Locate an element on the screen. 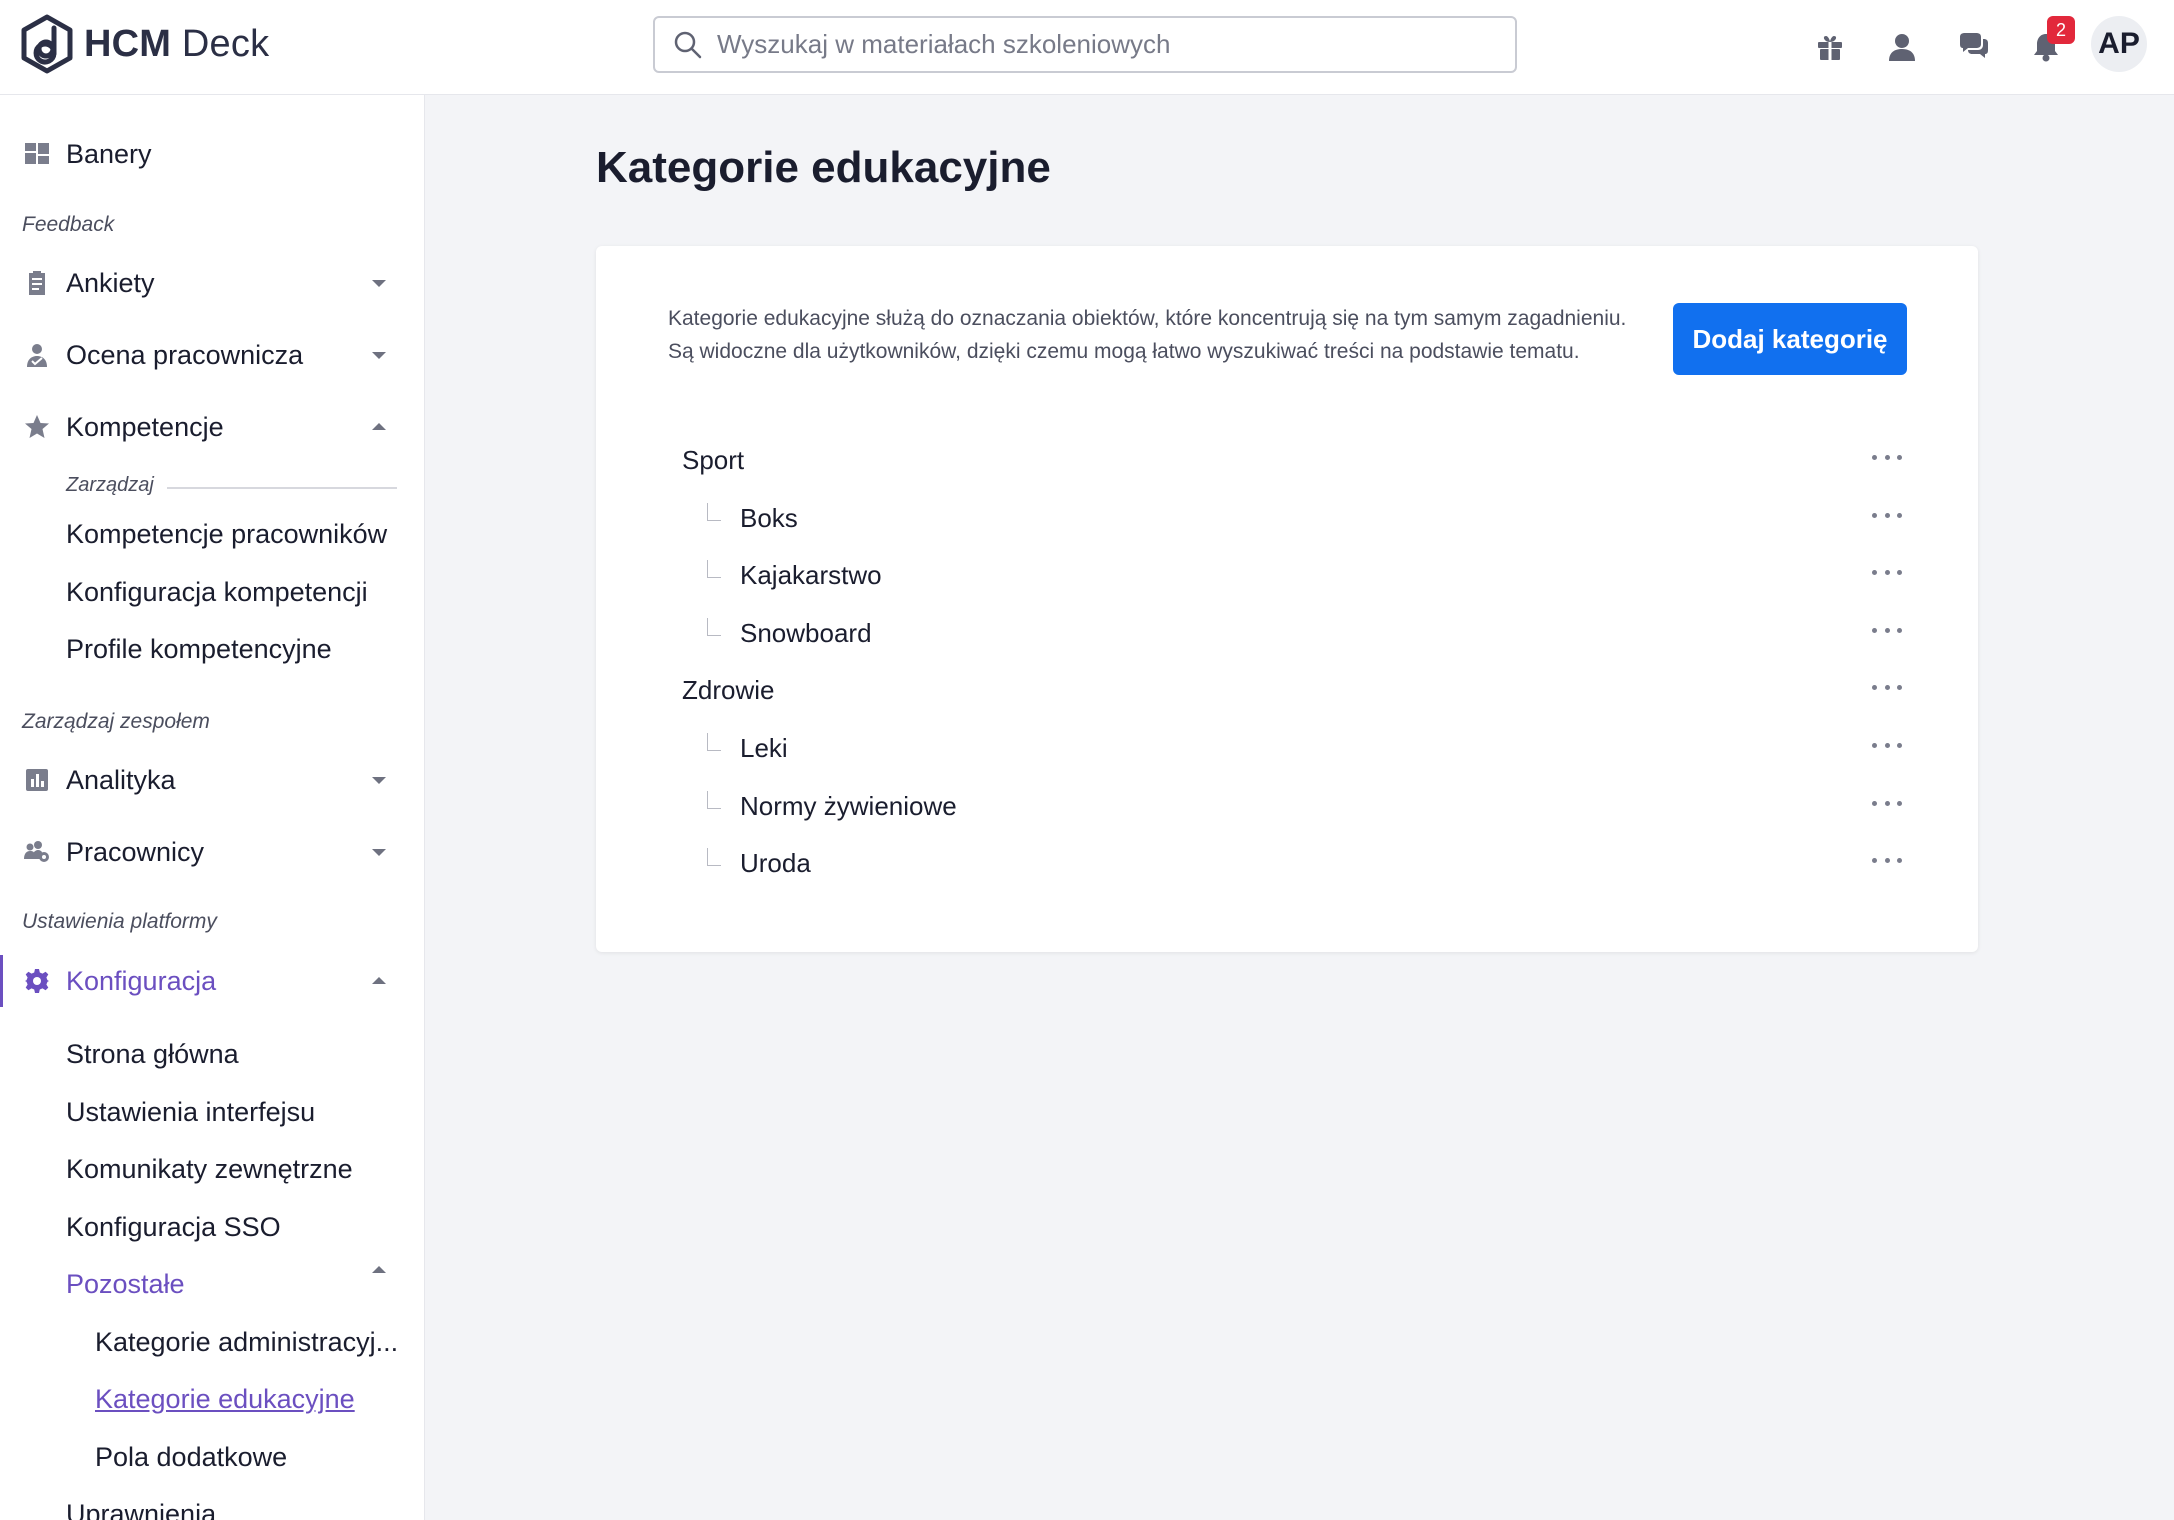 This screenshot has height=1520, width=2174. category-row: Leki is located at coordinates (1292, 750).